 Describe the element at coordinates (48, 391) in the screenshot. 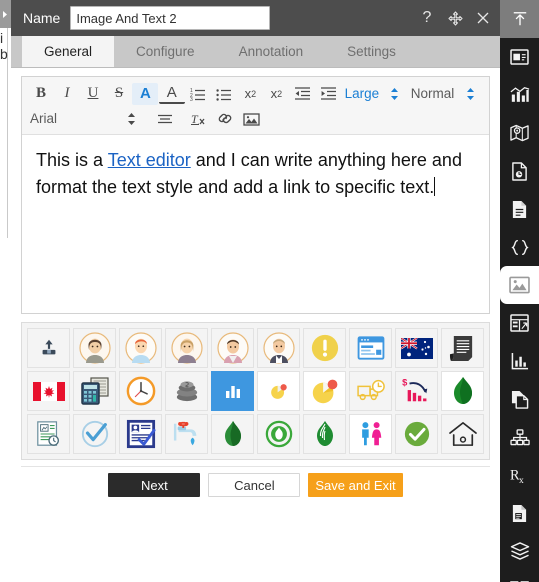

I see `canada-flag-icon-cell` at that location.